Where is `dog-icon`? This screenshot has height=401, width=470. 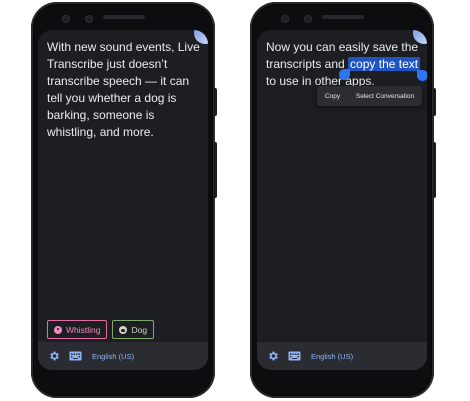
dog-icon is located at coordinates (123, 329).